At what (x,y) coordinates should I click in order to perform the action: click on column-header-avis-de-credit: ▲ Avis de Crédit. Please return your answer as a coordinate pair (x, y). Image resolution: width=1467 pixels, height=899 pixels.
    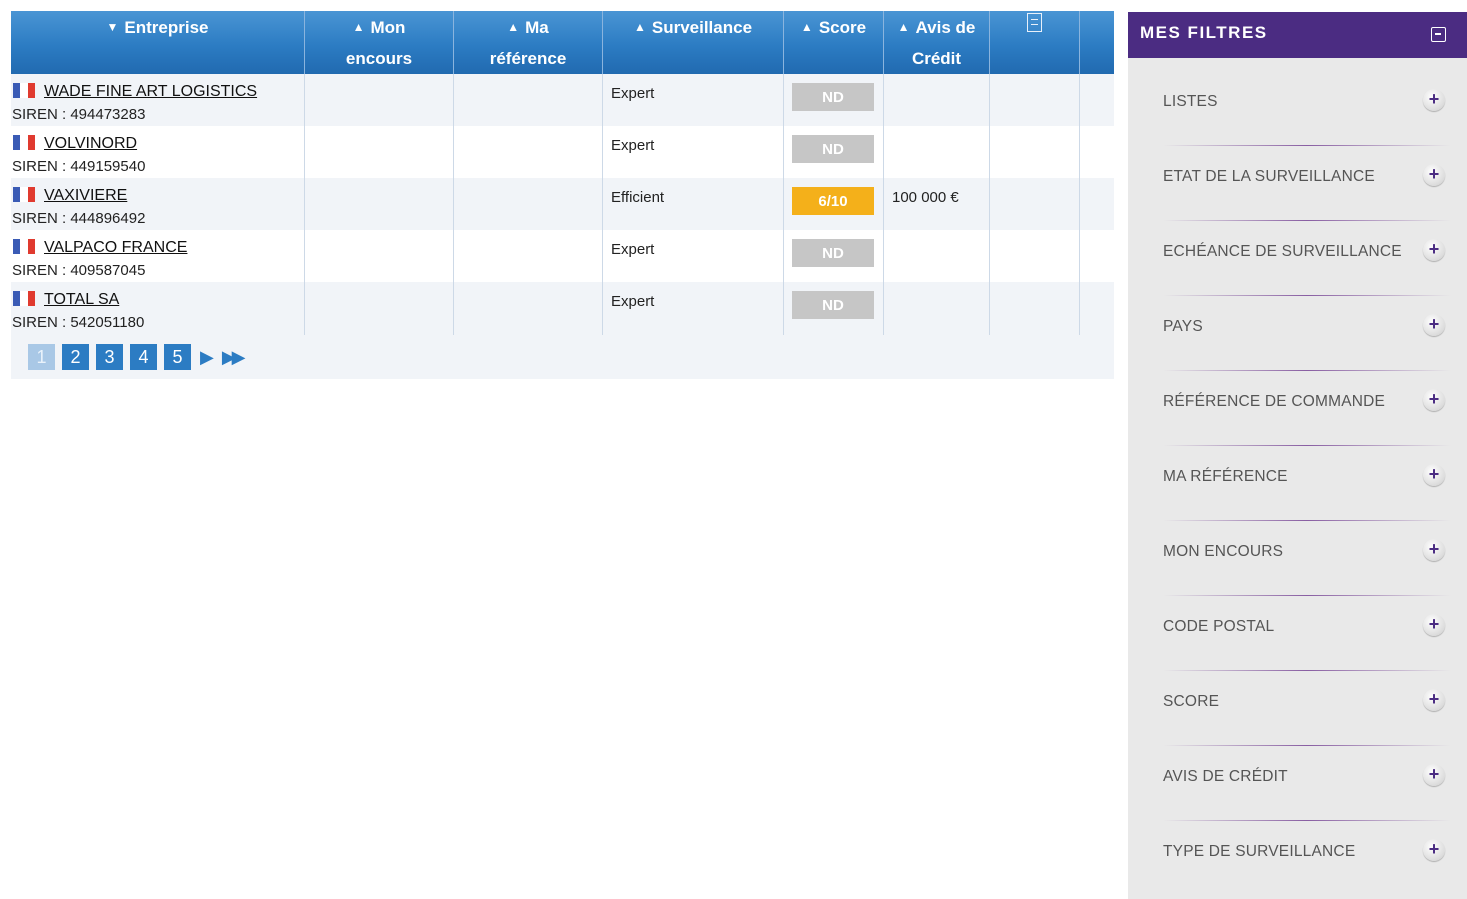
    Looking at the image, I should click on (937, 42).